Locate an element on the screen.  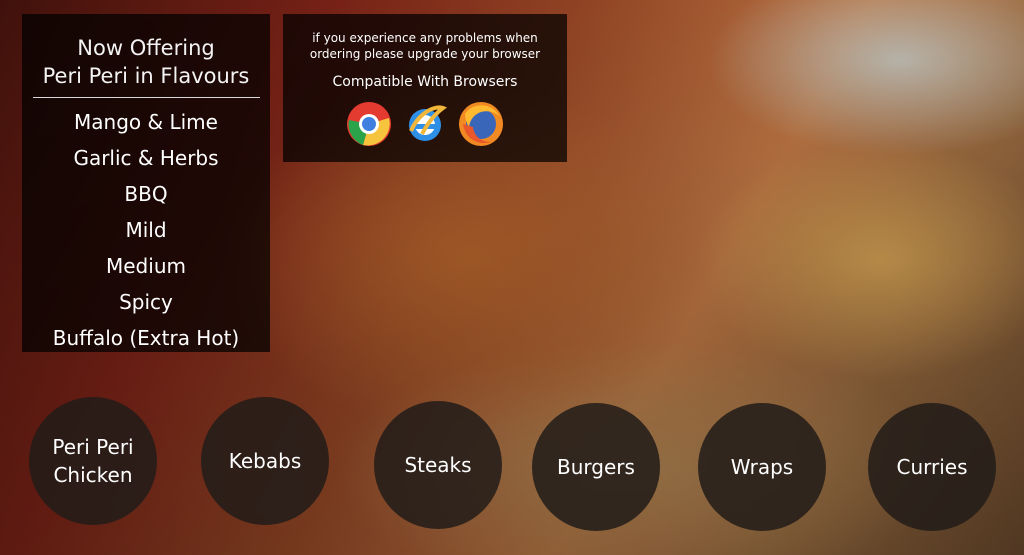
nav-label: Kebabs is located at coordinates (265, 461).